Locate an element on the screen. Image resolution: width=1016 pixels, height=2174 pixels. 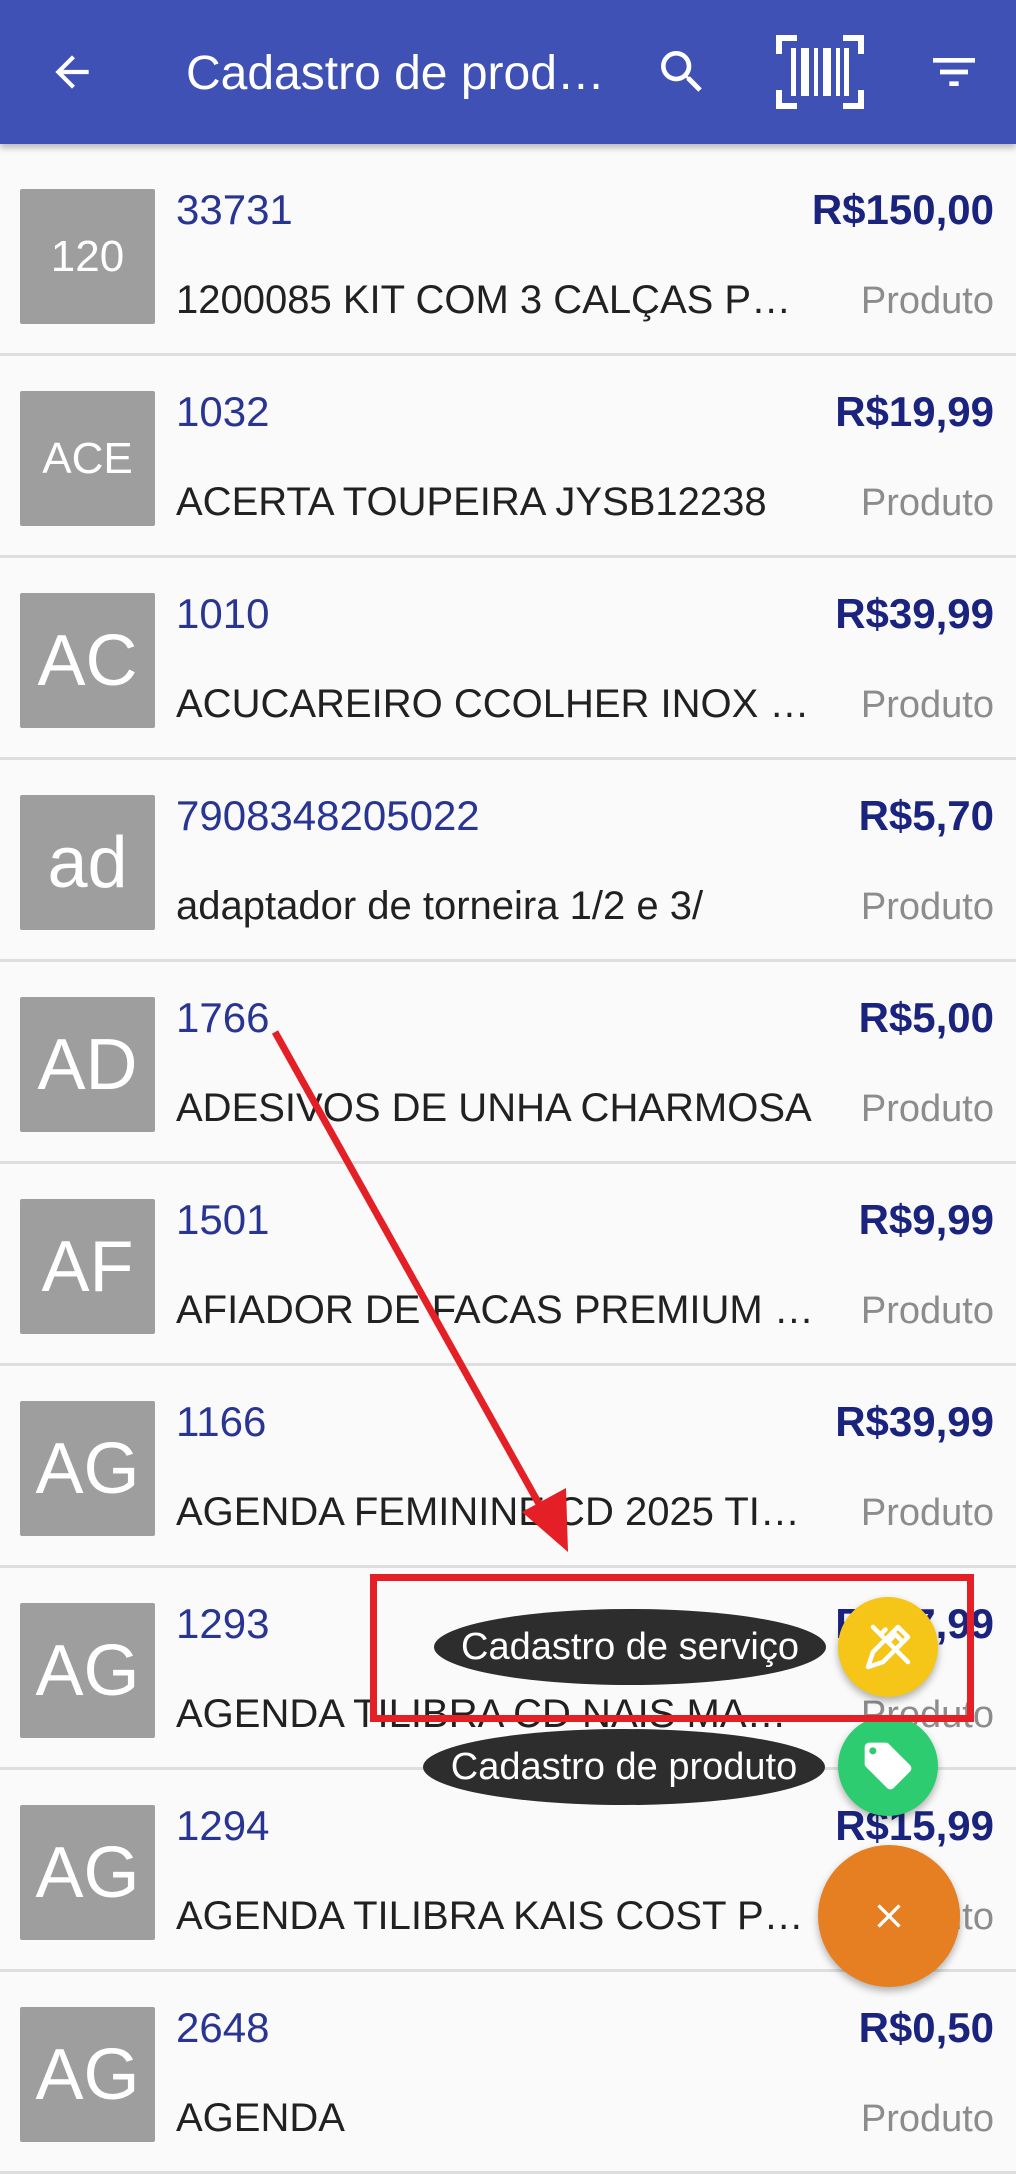
service-registration-label: Cadastro de serviço is located at coordinates (630, 1647).